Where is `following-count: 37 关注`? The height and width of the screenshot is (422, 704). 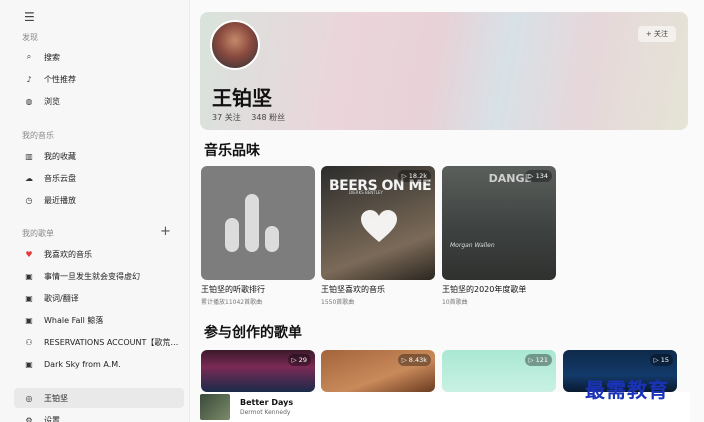 following-count: 37 关注 is located at coordinates (226, 117).